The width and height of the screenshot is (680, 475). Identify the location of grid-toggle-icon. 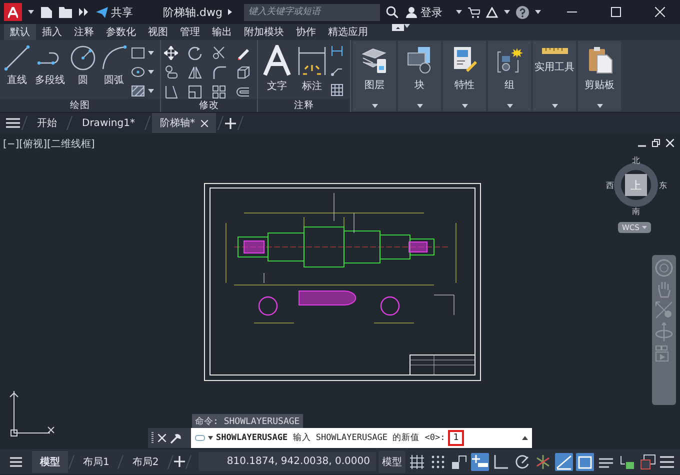
(417, 461).